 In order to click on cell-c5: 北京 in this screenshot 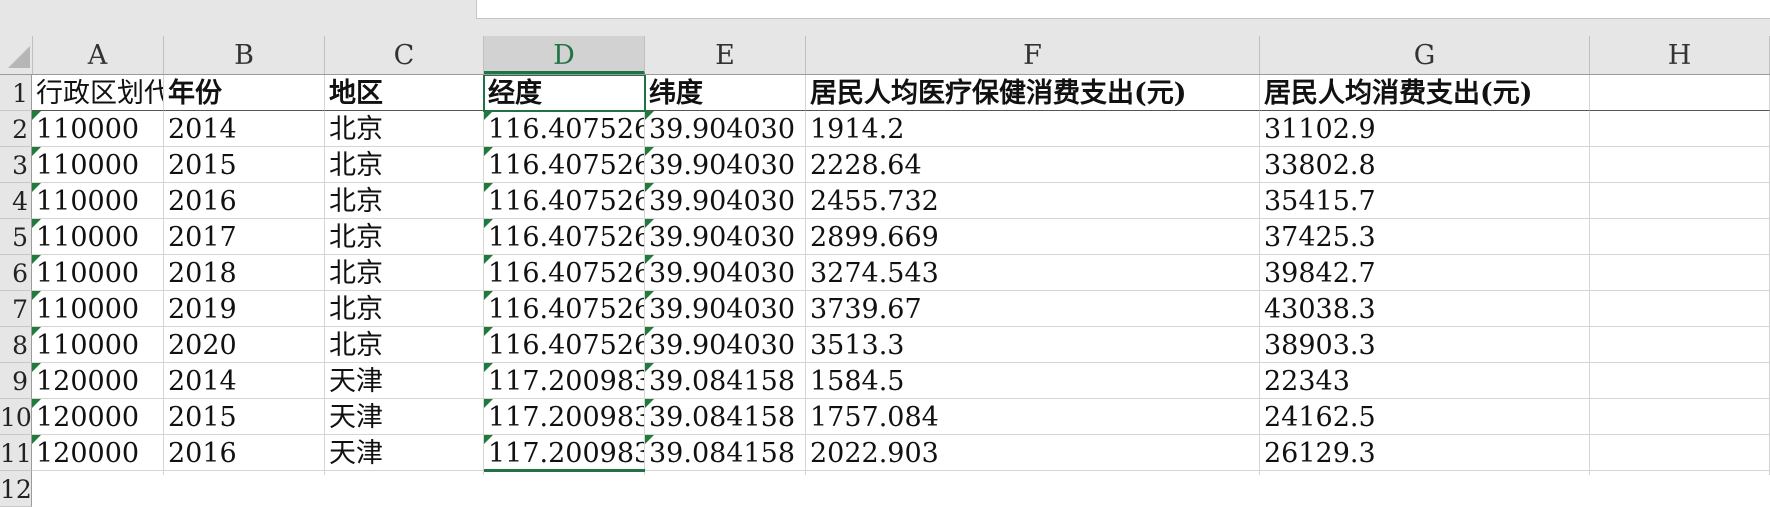, I will do `click(404, 237)`.